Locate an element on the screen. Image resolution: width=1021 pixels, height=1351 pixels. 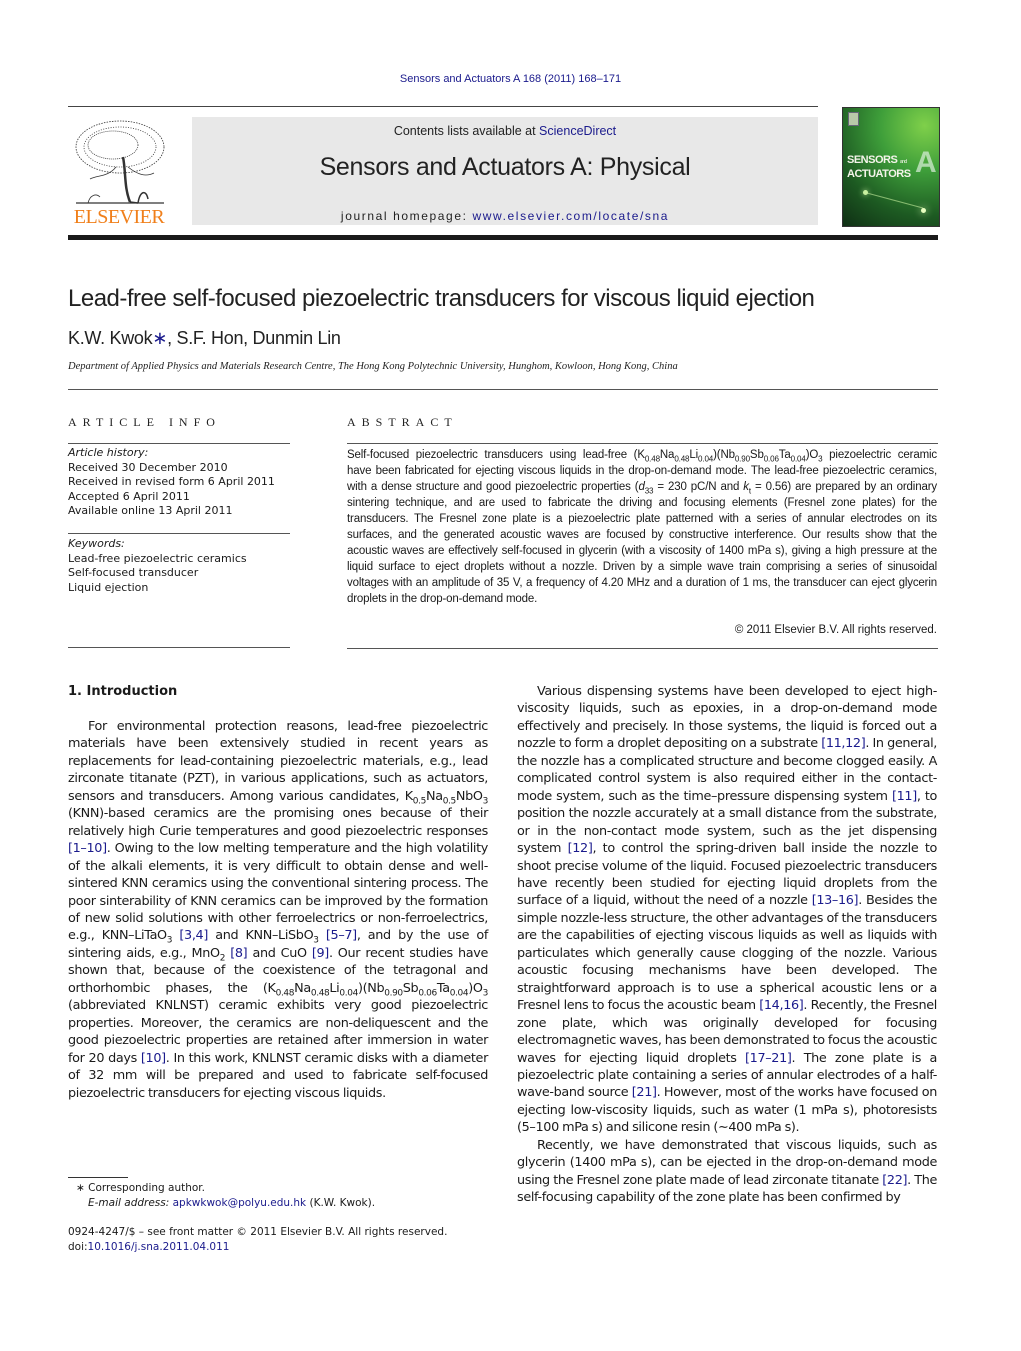
citation-link: [1–10] is located at coordinates (87, 848).